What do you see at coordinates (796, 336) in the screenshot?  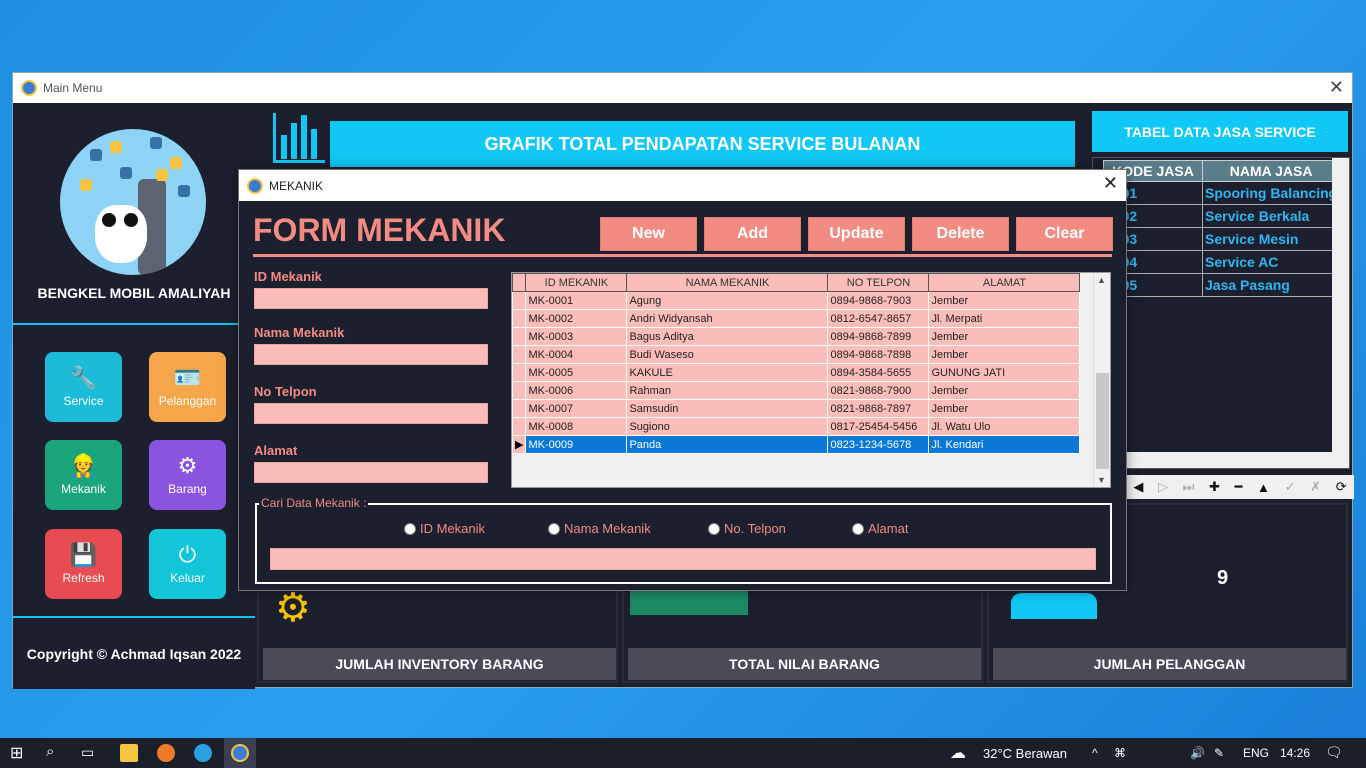 I see `table-row: MK-0003 Bagus Aditya 0894-9868-7899 Jember` at bounding box center [796, 336].